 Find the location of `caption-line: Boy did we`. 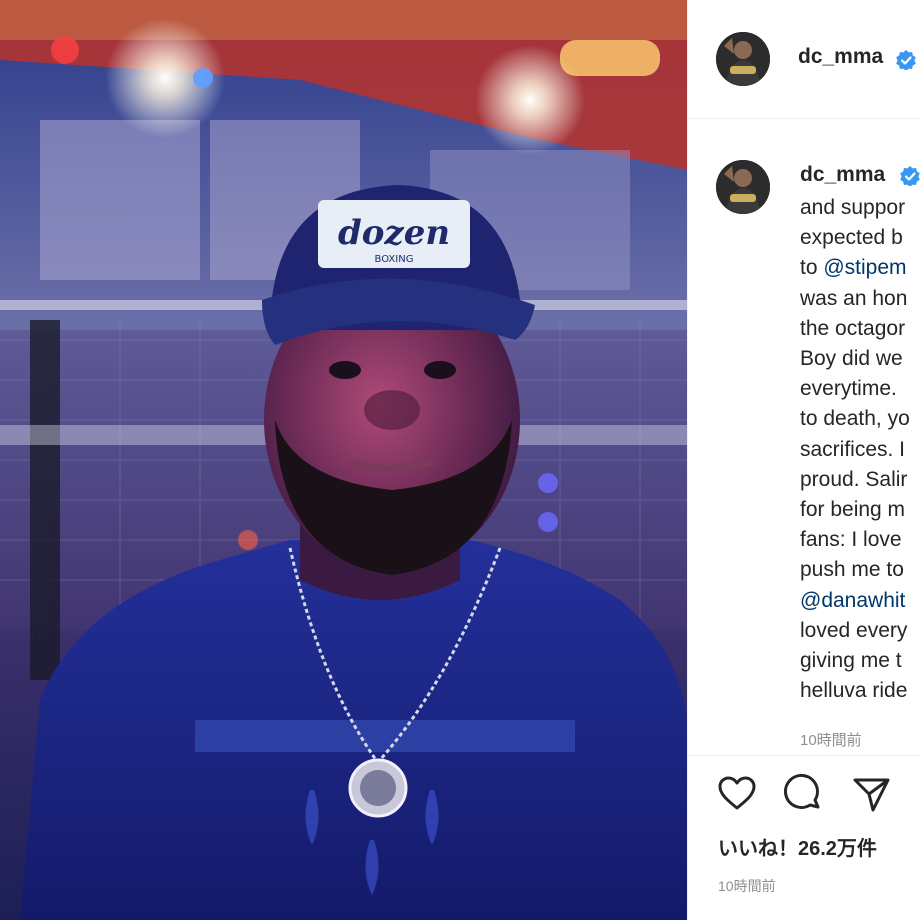

caption-line: Boy did we is located at coordinates (860, 359).